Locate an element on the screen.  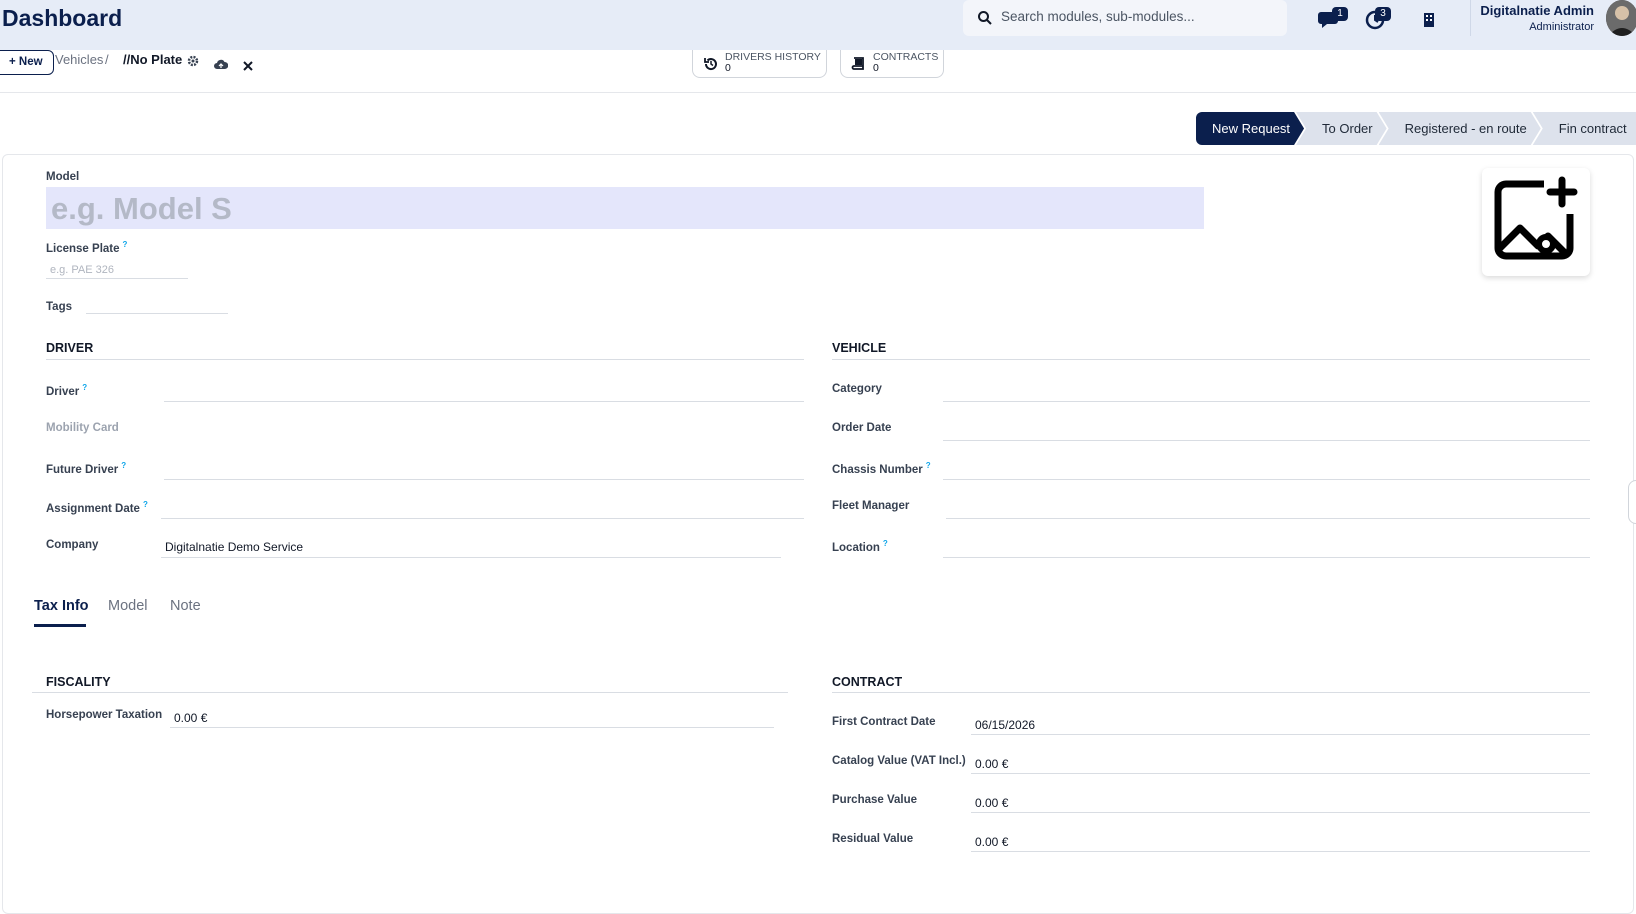
category-label: Category is located at coordinates (857, 389).